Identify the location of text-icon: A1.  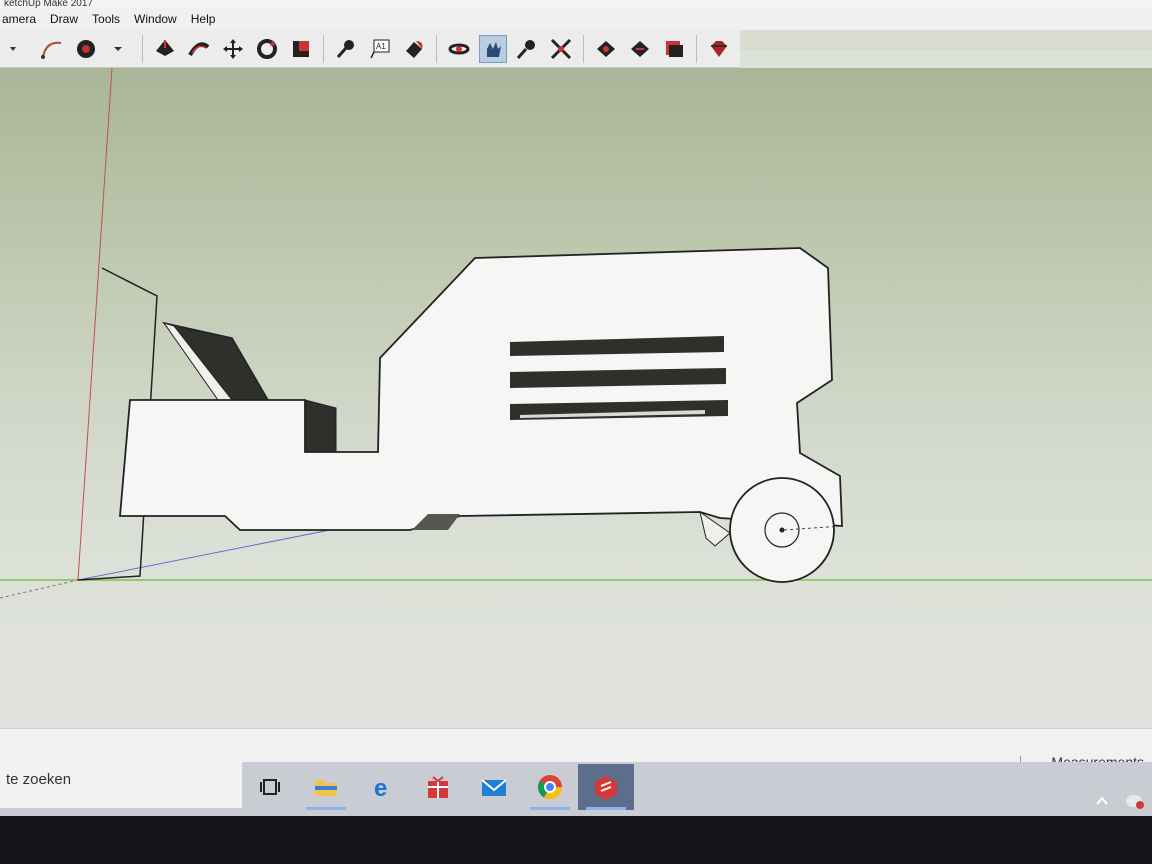
(380, 49).